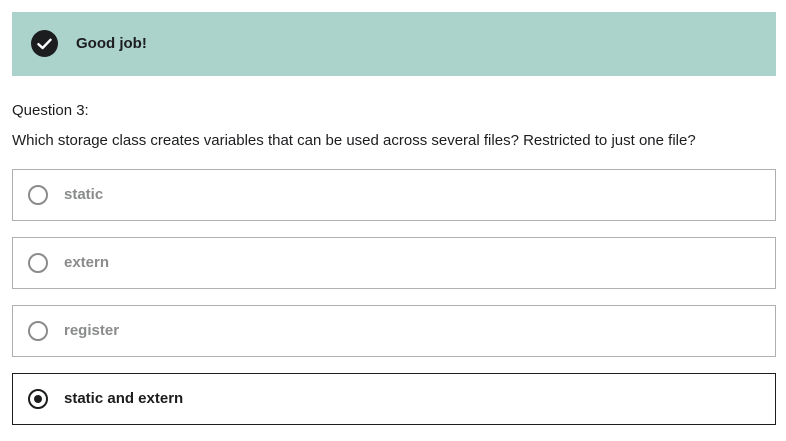 This screenshot has height=441, width=786. What do you see at coordinates (111, 43) in the screenshot?
I see `feedback-message: Good job!` at bounding box center [111, 43].